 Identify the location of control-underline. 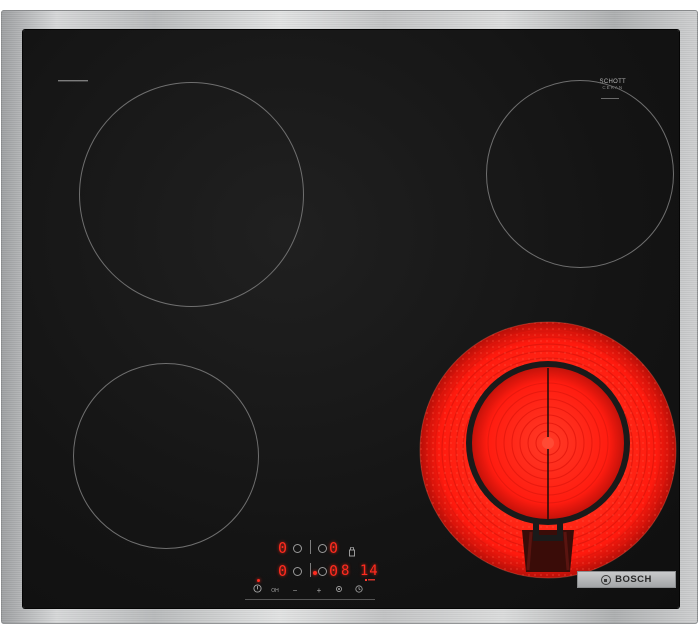
(310, 599).